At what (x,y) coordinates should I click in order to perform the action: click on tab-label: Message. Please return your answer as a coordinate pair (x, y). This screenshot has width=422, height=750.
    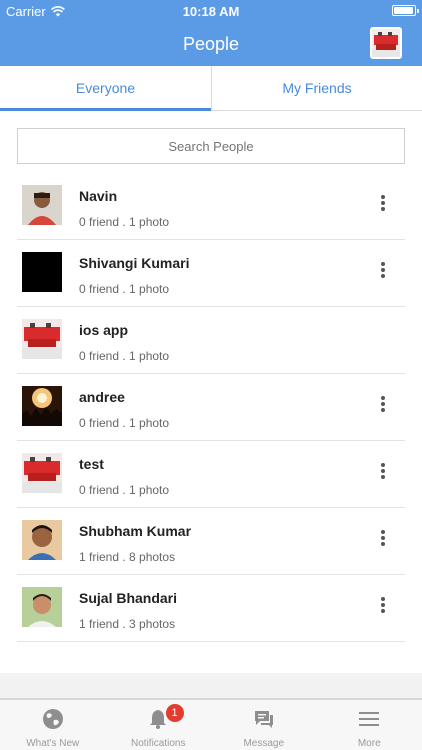
    Looking at the image, I should click on (264, 743).